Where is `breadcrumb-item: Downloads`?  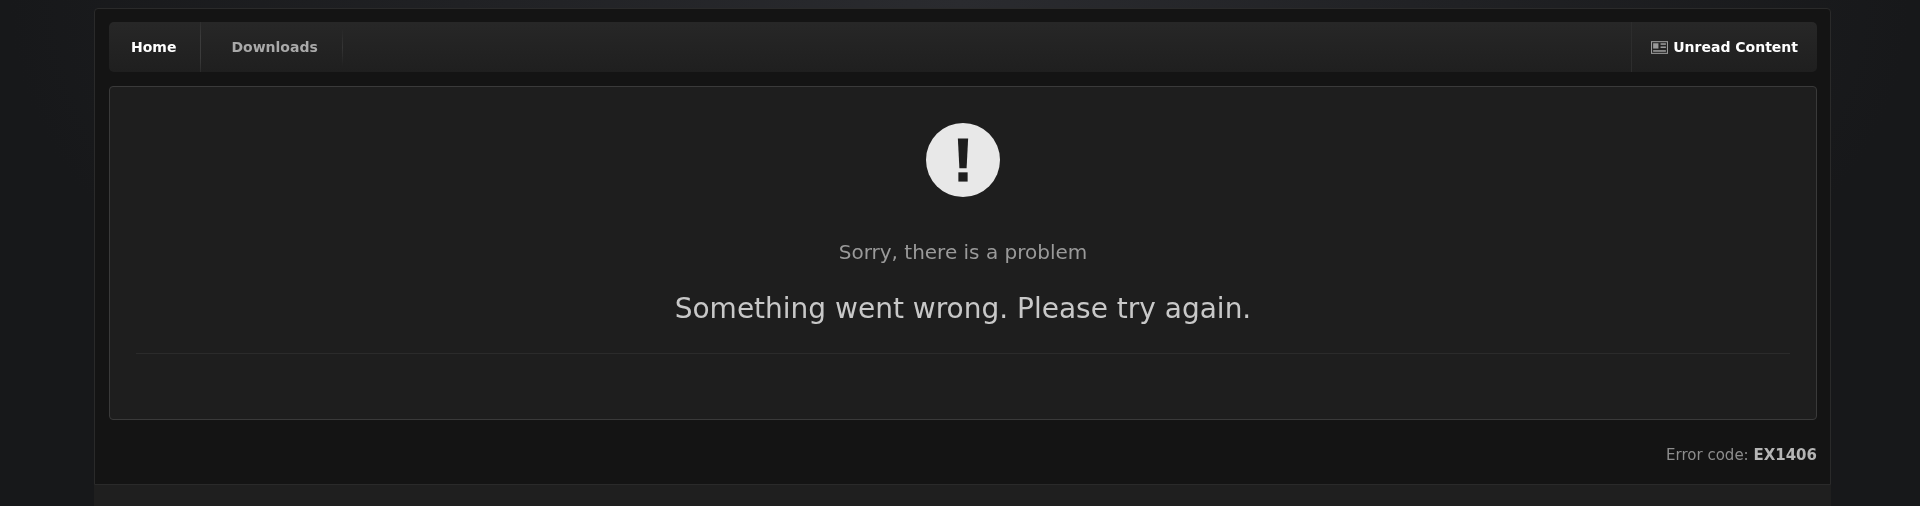
breadcrumb-item: Downloads is located at coordinates (272, 47).